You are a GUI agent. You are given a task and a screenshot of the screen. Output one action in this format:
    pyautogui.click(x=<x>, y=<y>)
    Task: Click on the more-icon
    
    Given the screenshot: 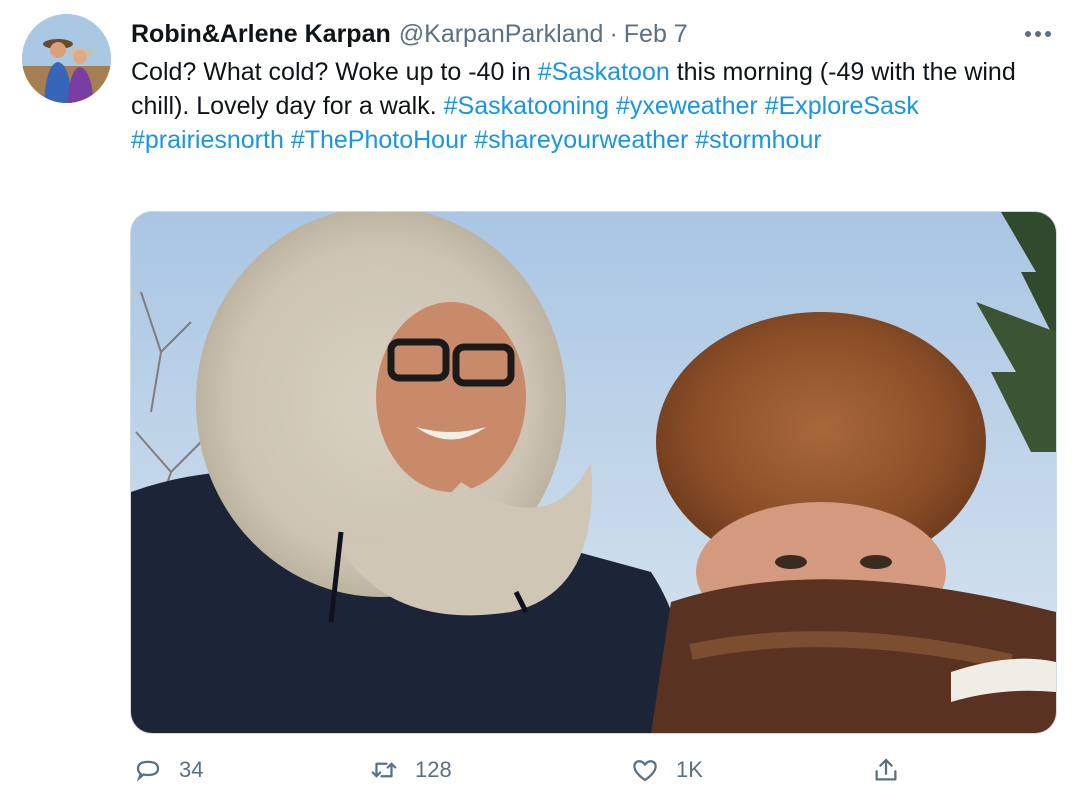 What is the action you would take?
    pyautogui.click(x=1038, y=34)
    